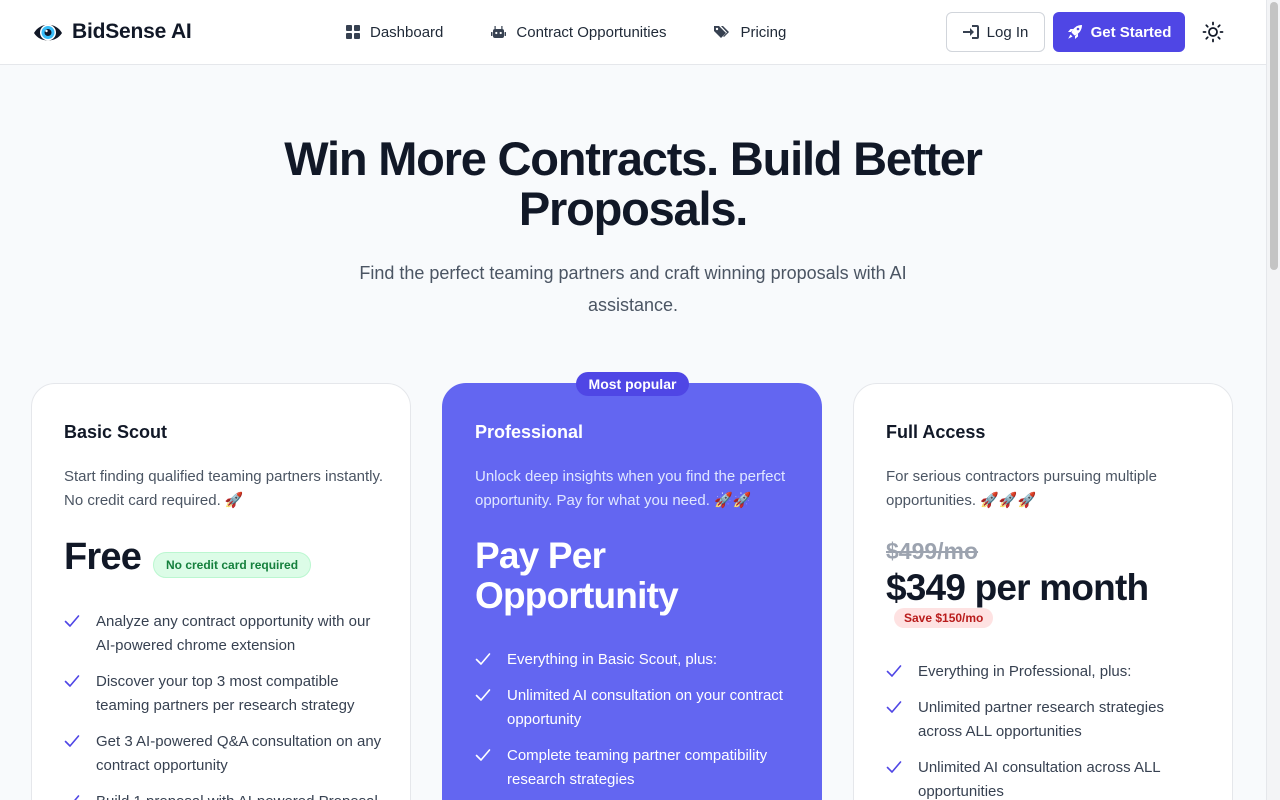 This screenshot has width=1280, height=800. I want to click on rocket-icon, so click(1074, 32).